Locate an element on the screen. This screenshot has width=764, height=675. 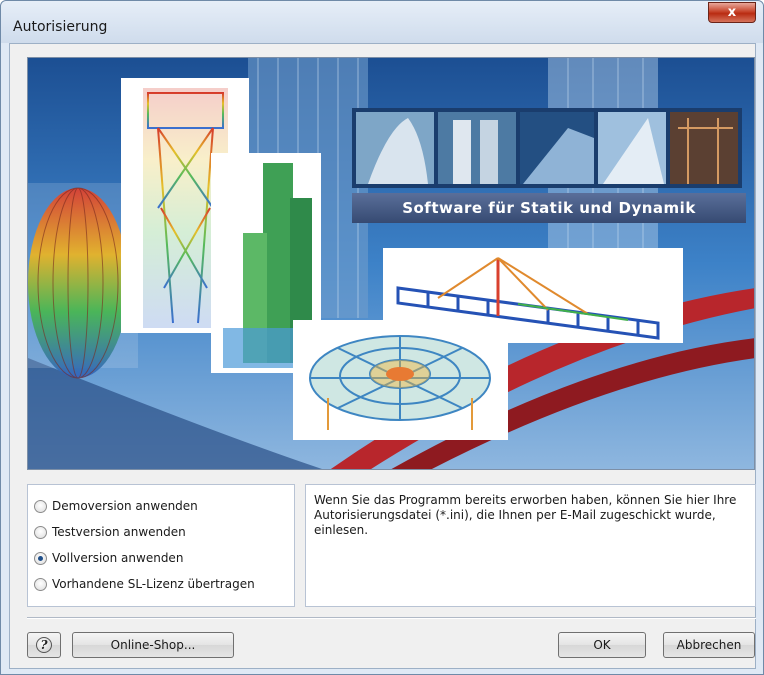
ok-button: OK is located at coordinates (602, 645).